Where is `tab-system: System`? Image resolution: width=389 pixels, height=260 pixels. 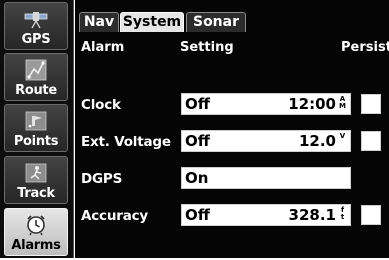
tab-system: System is located at coordinates (152, 22).